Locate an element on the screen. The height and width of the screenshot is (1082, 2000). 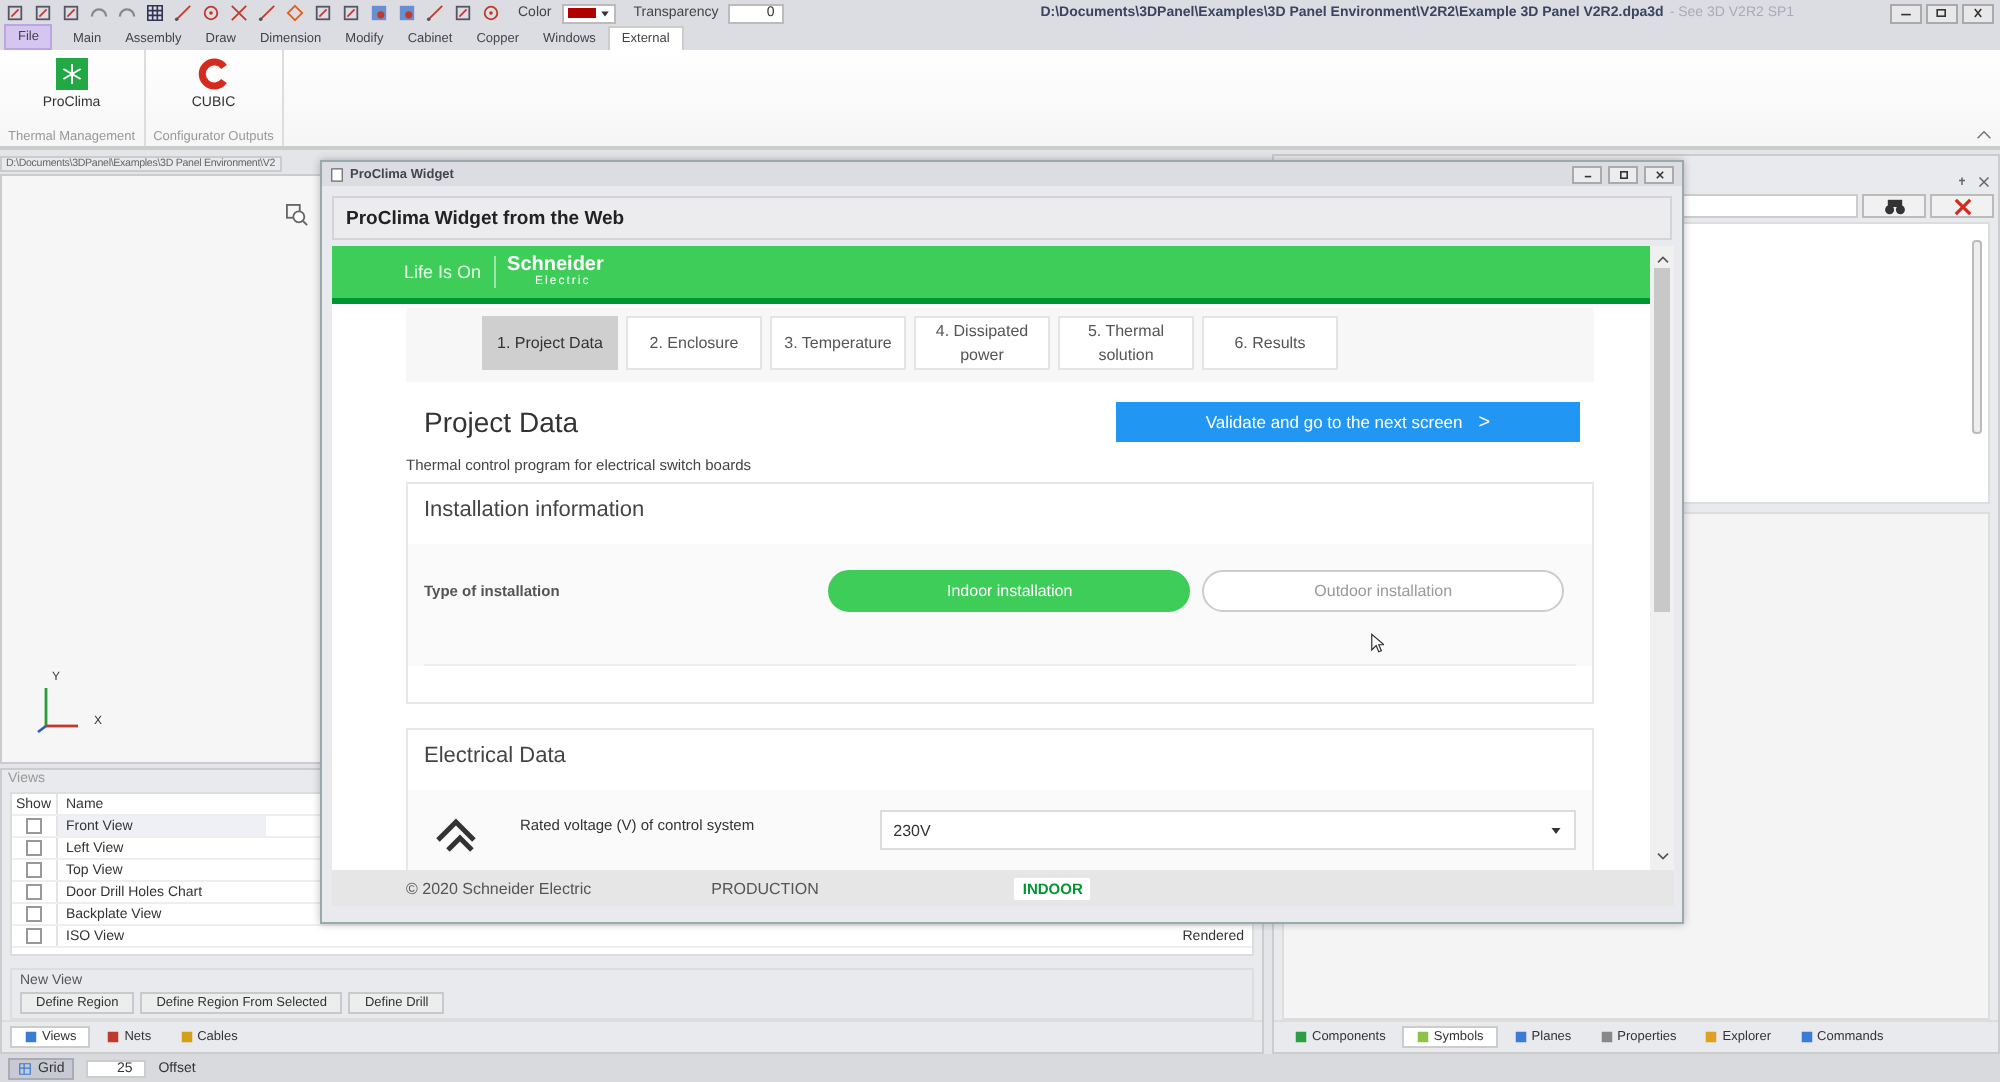
pin-icon is located at coordinates (1962, 182).